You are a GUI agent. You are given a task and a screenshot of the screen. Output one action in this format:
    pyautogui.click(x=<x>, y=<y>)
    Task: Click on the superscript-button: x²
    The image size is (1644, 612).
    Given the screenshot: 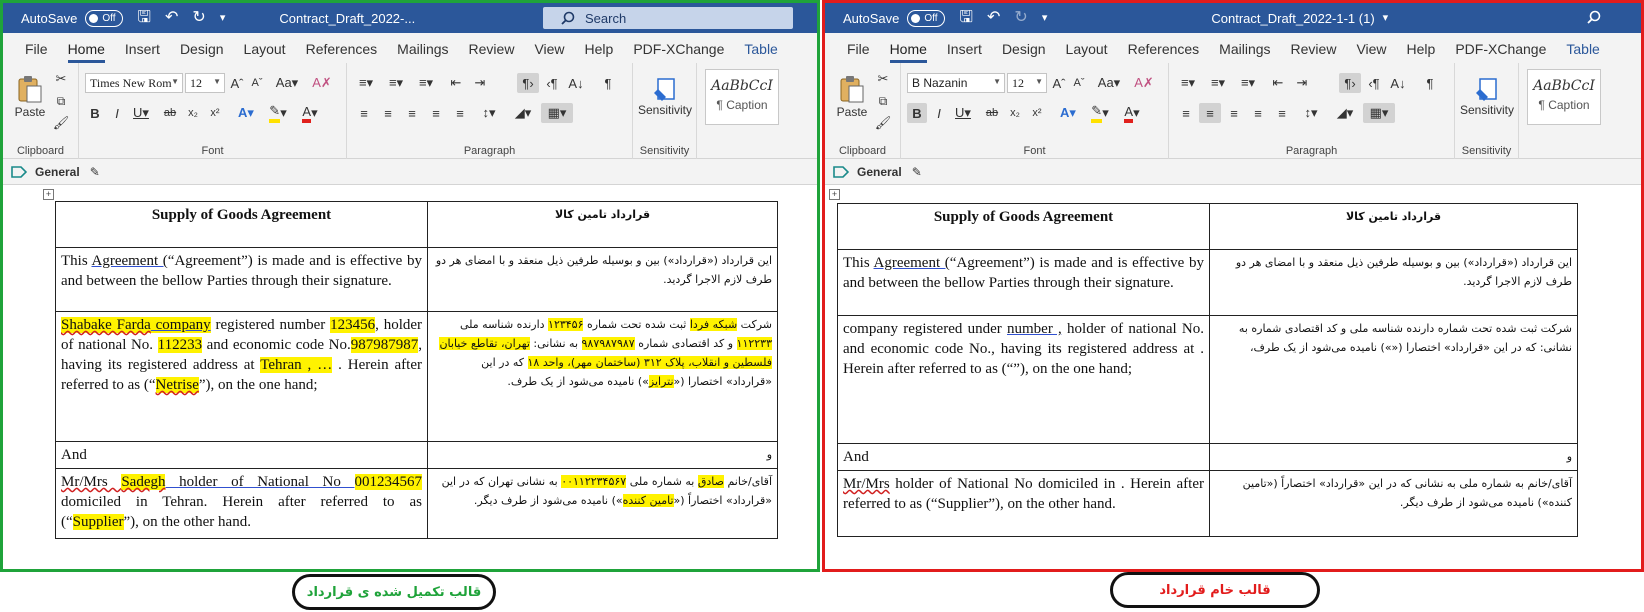 What is the action you would take?
    pyautogui.click(x=1037, y=113)
    